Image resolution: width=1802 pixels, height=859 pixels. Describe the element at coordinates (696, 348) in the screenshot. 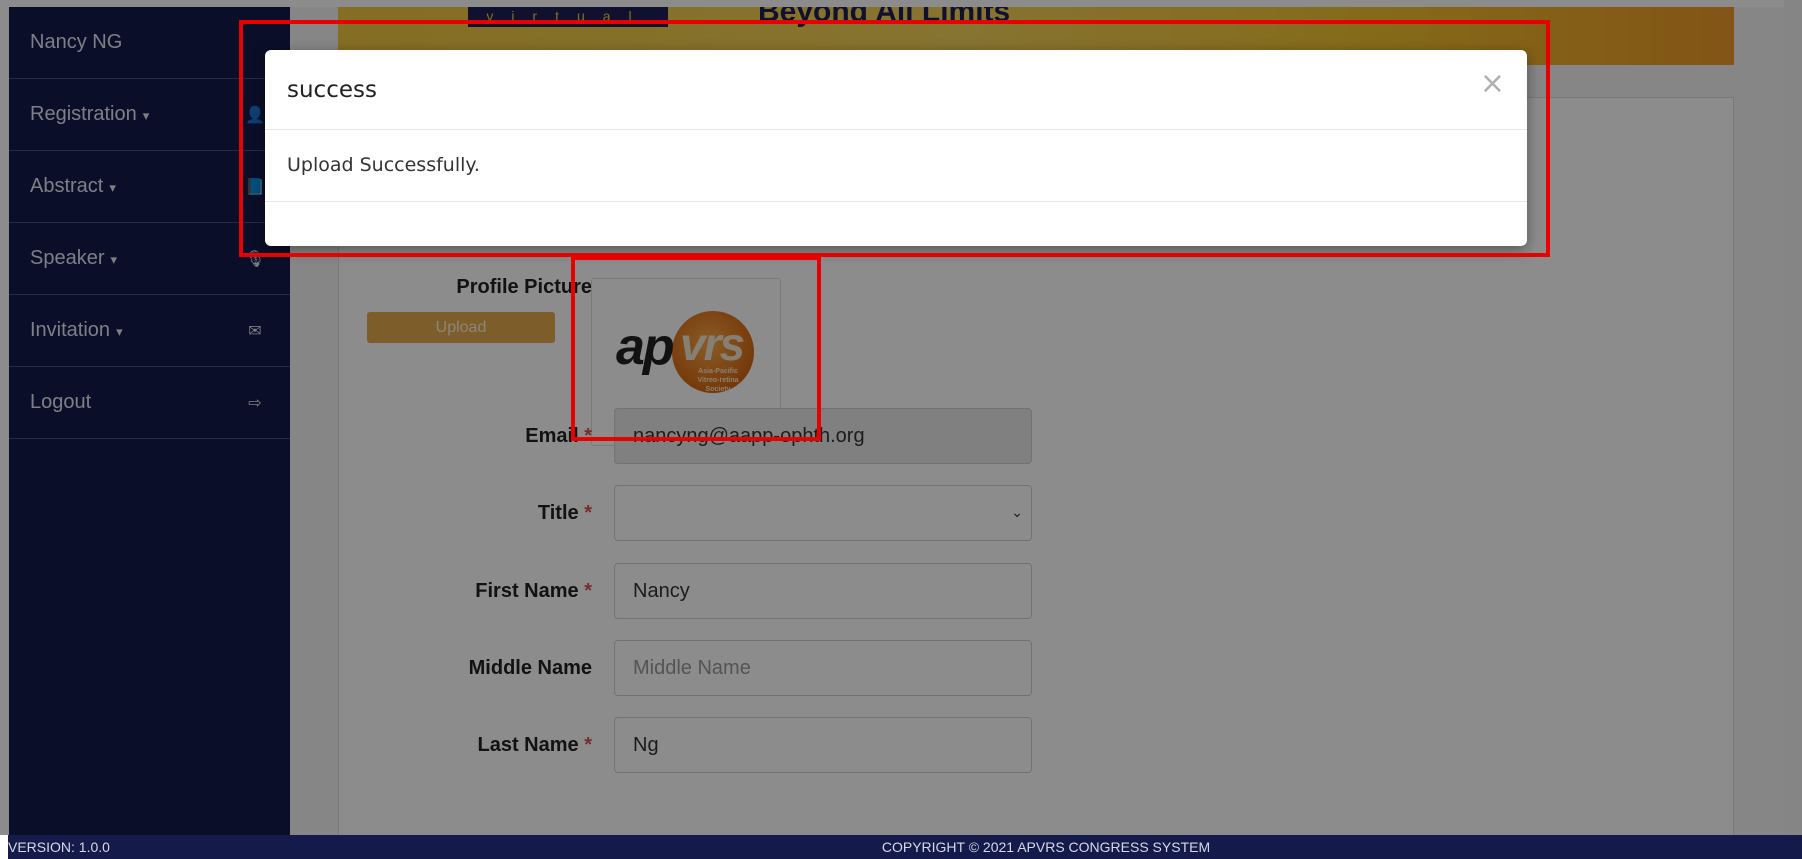

I see `picture-highlight-box` at that location.